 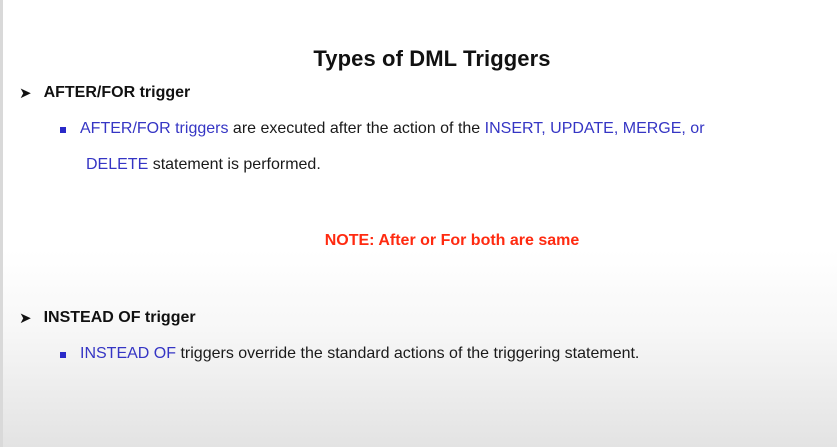 I want to click on section-heading-instead-of: ➤ INSTEAD OF trigger, so click(x=107, y=318).